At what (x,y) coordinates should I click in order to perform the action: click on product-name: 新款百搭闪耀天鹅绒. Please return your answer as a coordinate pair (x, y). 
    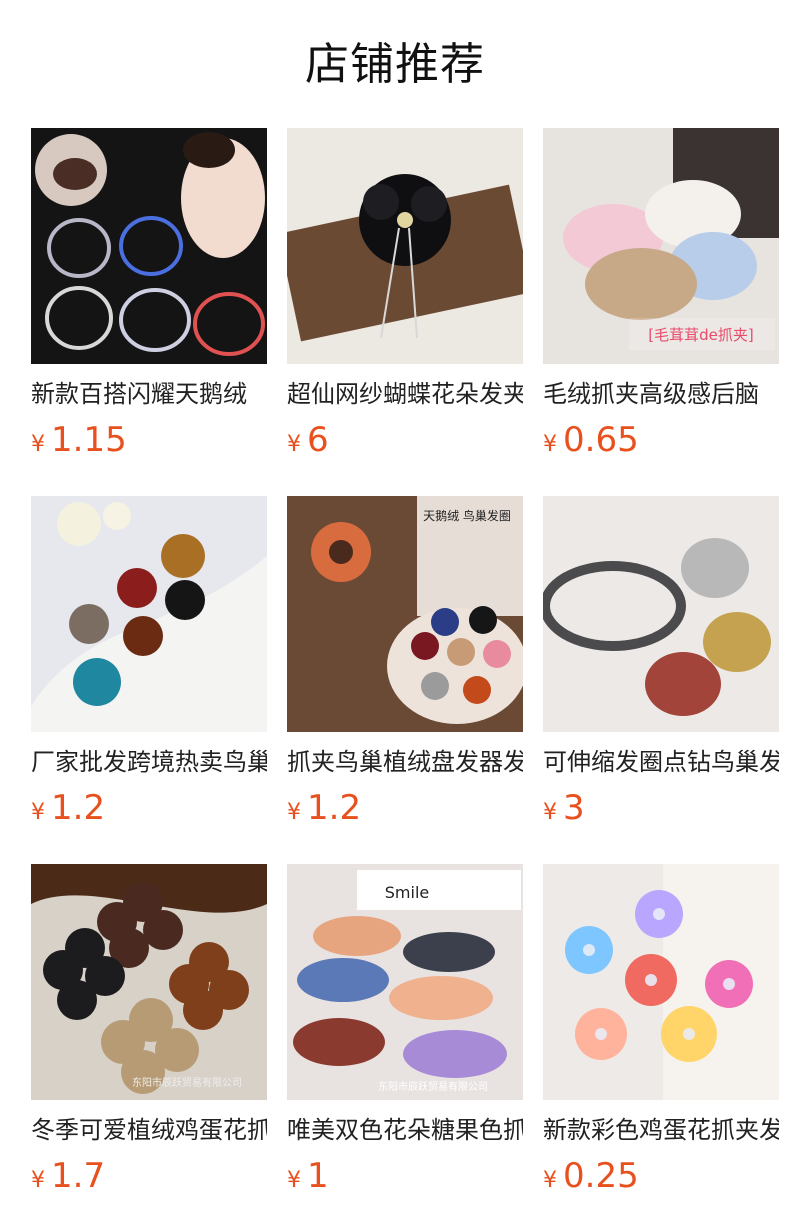
    Looking at the image, I should click on (149, 394).